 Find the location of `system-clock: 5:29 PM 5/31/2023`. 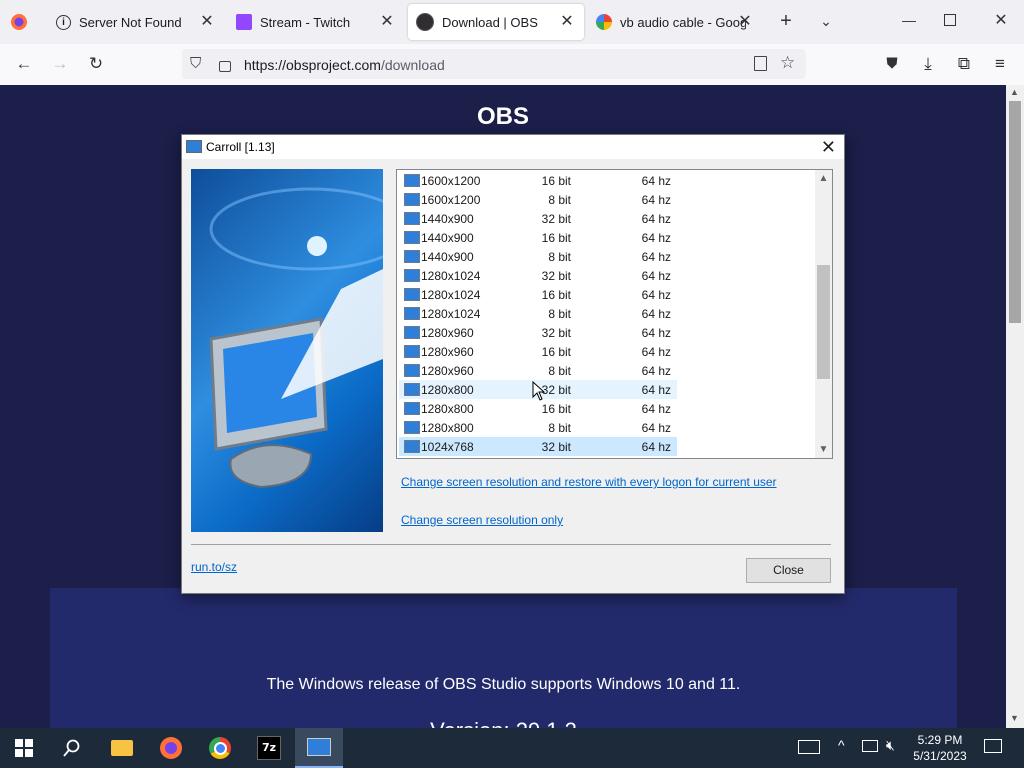

system-clock: 5:29 PM 5/31/2023 is located at coordinates (940, 748).